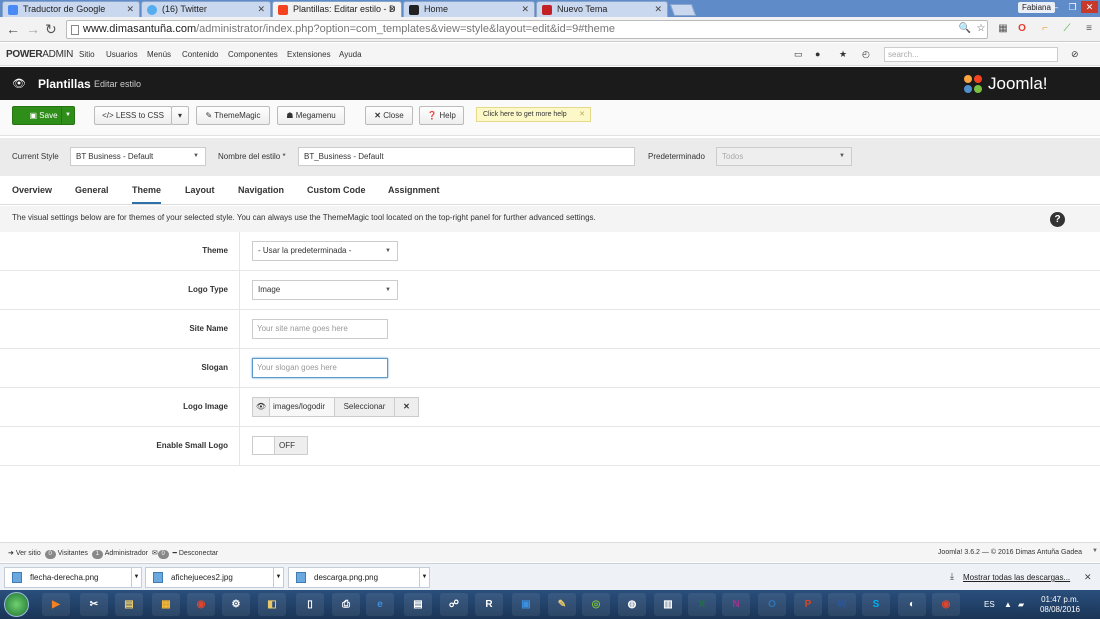  I want to click on close-window-icon: ✕, so click(1089, 7).